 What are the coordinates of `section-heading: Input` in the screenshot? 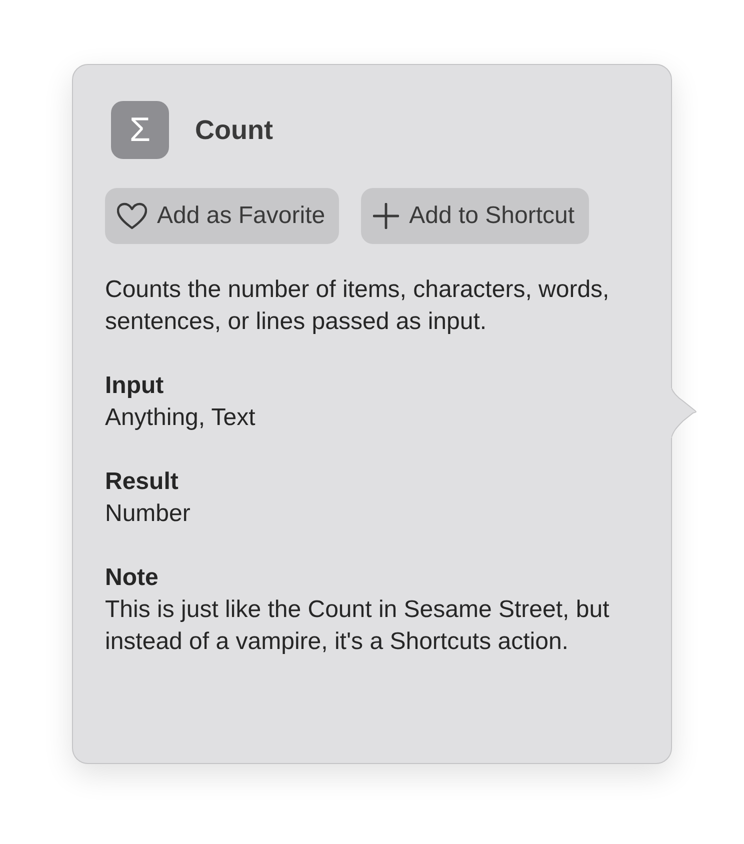 It's located at (135, 386).